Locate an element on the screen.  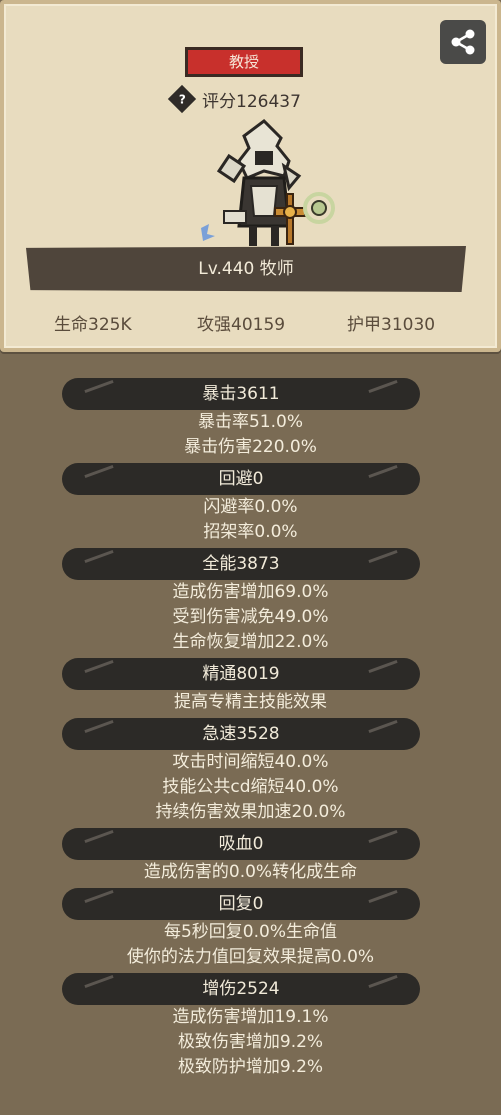
section-line: 暴击率51.0% is located at coordinates (250, 422).